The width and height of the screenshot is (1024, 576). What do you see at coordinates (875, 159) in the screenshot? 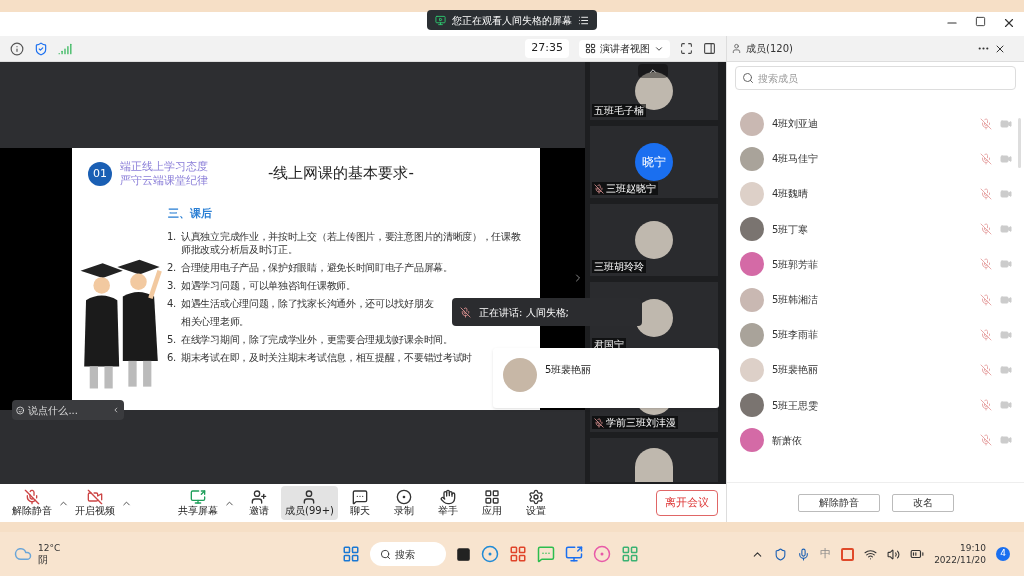
I see `member-row: 4班马佳宁` at bounding box center [875, 159].